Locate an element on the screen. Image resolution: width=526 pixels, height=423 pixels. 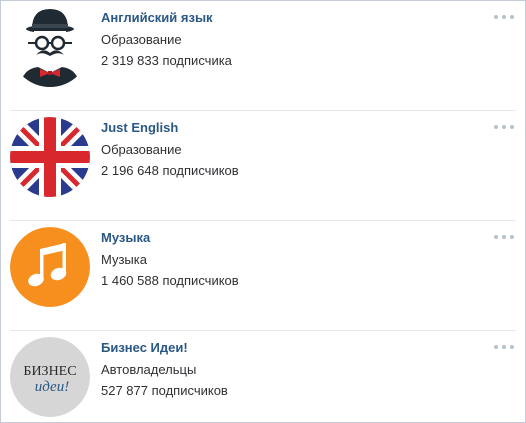
union-jack-flag-icon is located at coordinates (50, 157).